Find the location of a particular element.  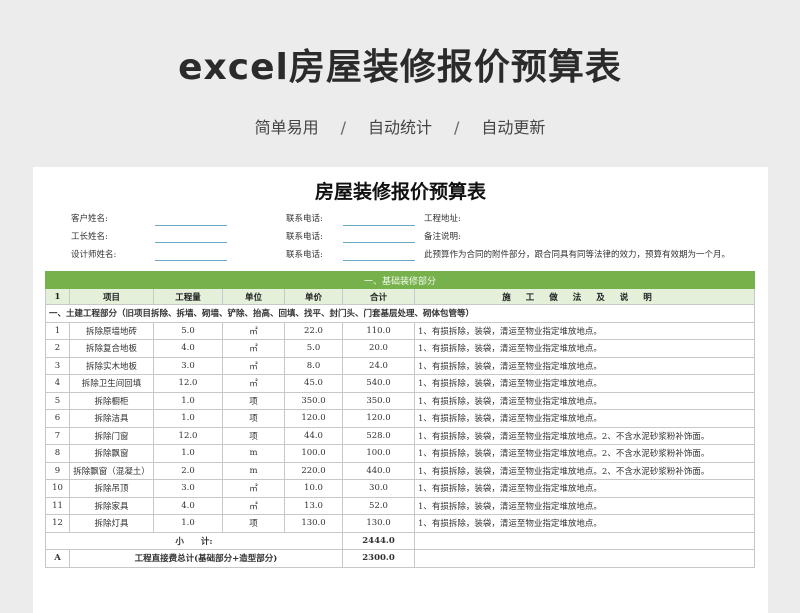

cell-item: 拆除原墙地砖 is located at coordinates (111, 330).